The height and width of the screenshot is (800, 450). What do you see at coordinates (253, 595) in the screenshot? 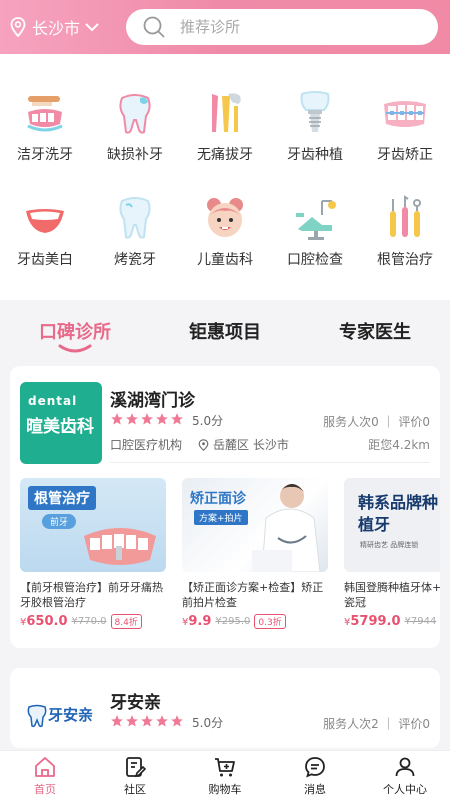
I see `promo-title: 【矫正面诊方案+检查】矫正前拍片检查` at bounding box center [253, 595].